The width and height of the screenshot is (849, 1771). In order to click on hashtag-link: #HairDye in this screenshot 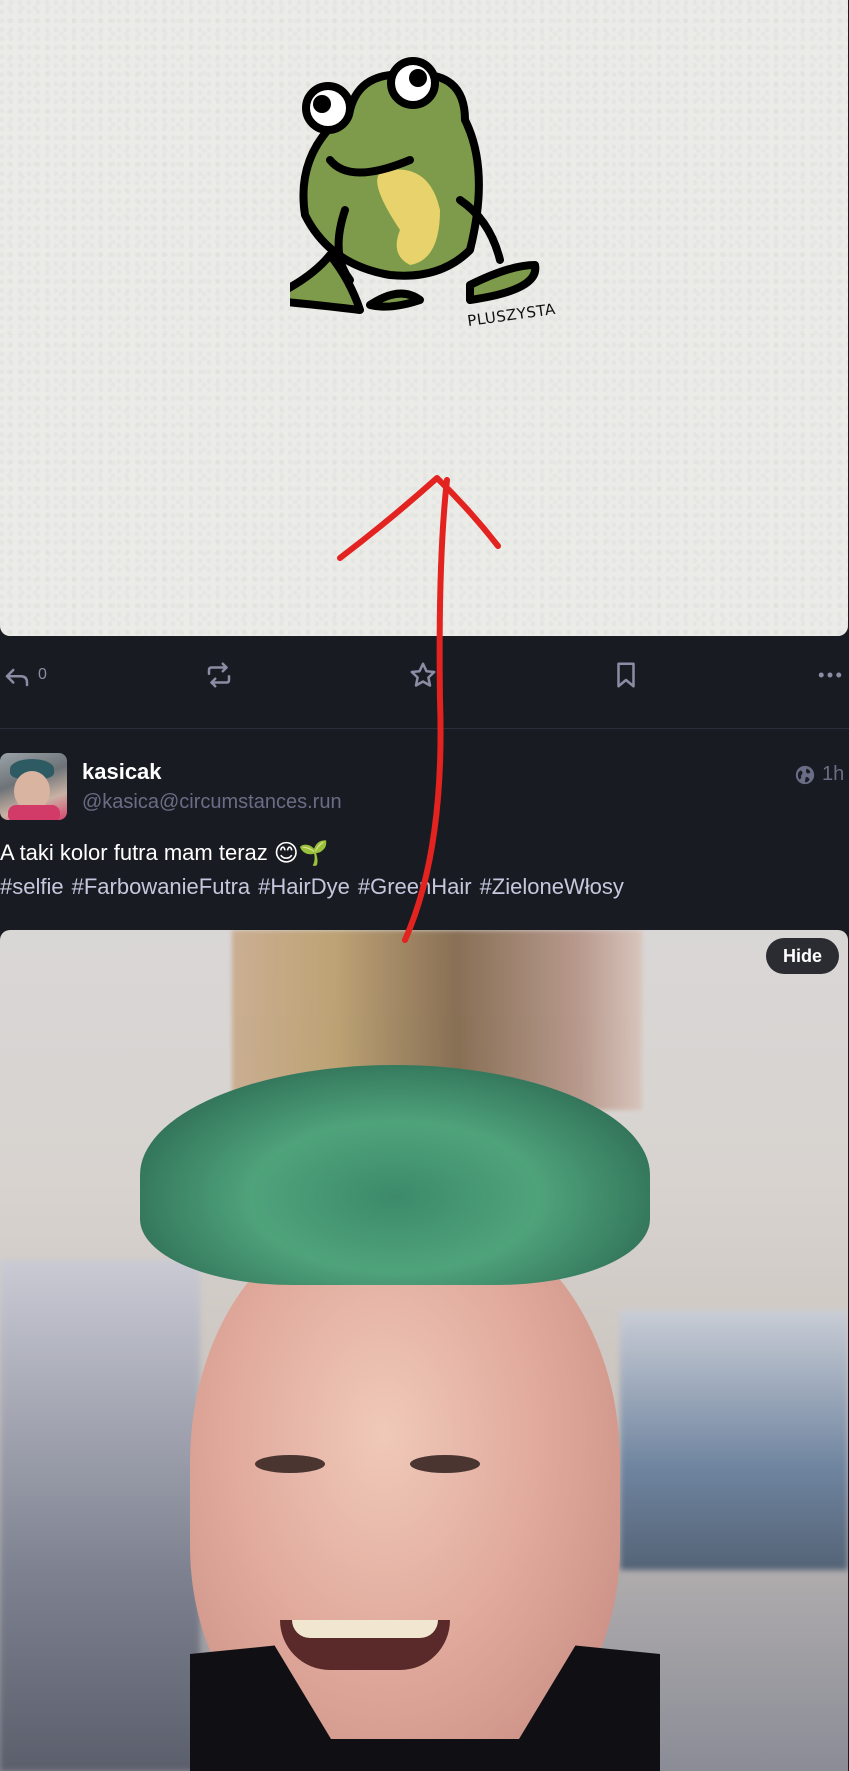, I will do `click(304, 886)`.